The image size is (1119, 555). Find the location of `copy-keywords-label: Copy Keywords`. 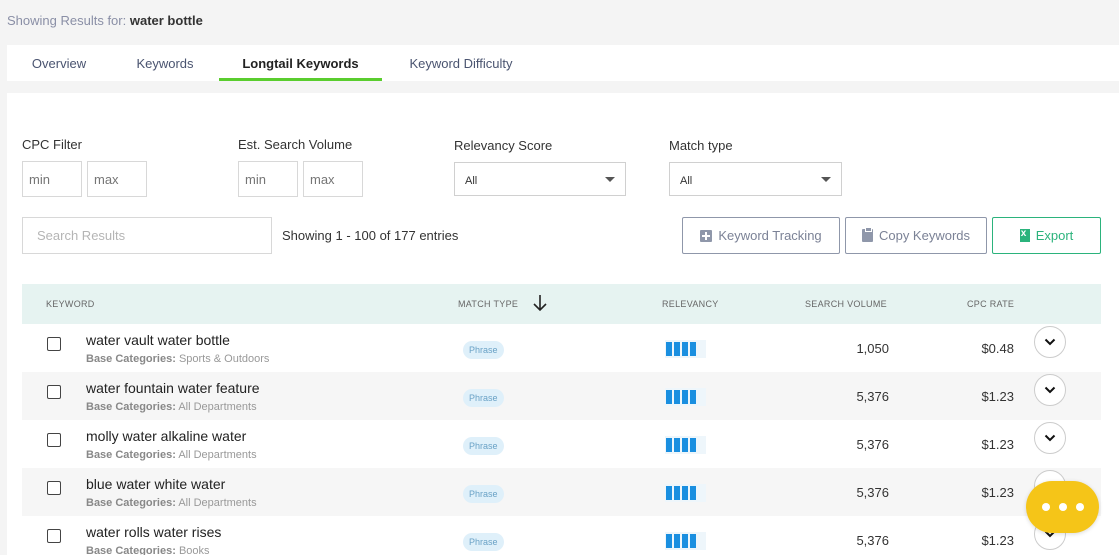

copy-keywords-label: Copy Keywords is located at coordinates (924, 235).